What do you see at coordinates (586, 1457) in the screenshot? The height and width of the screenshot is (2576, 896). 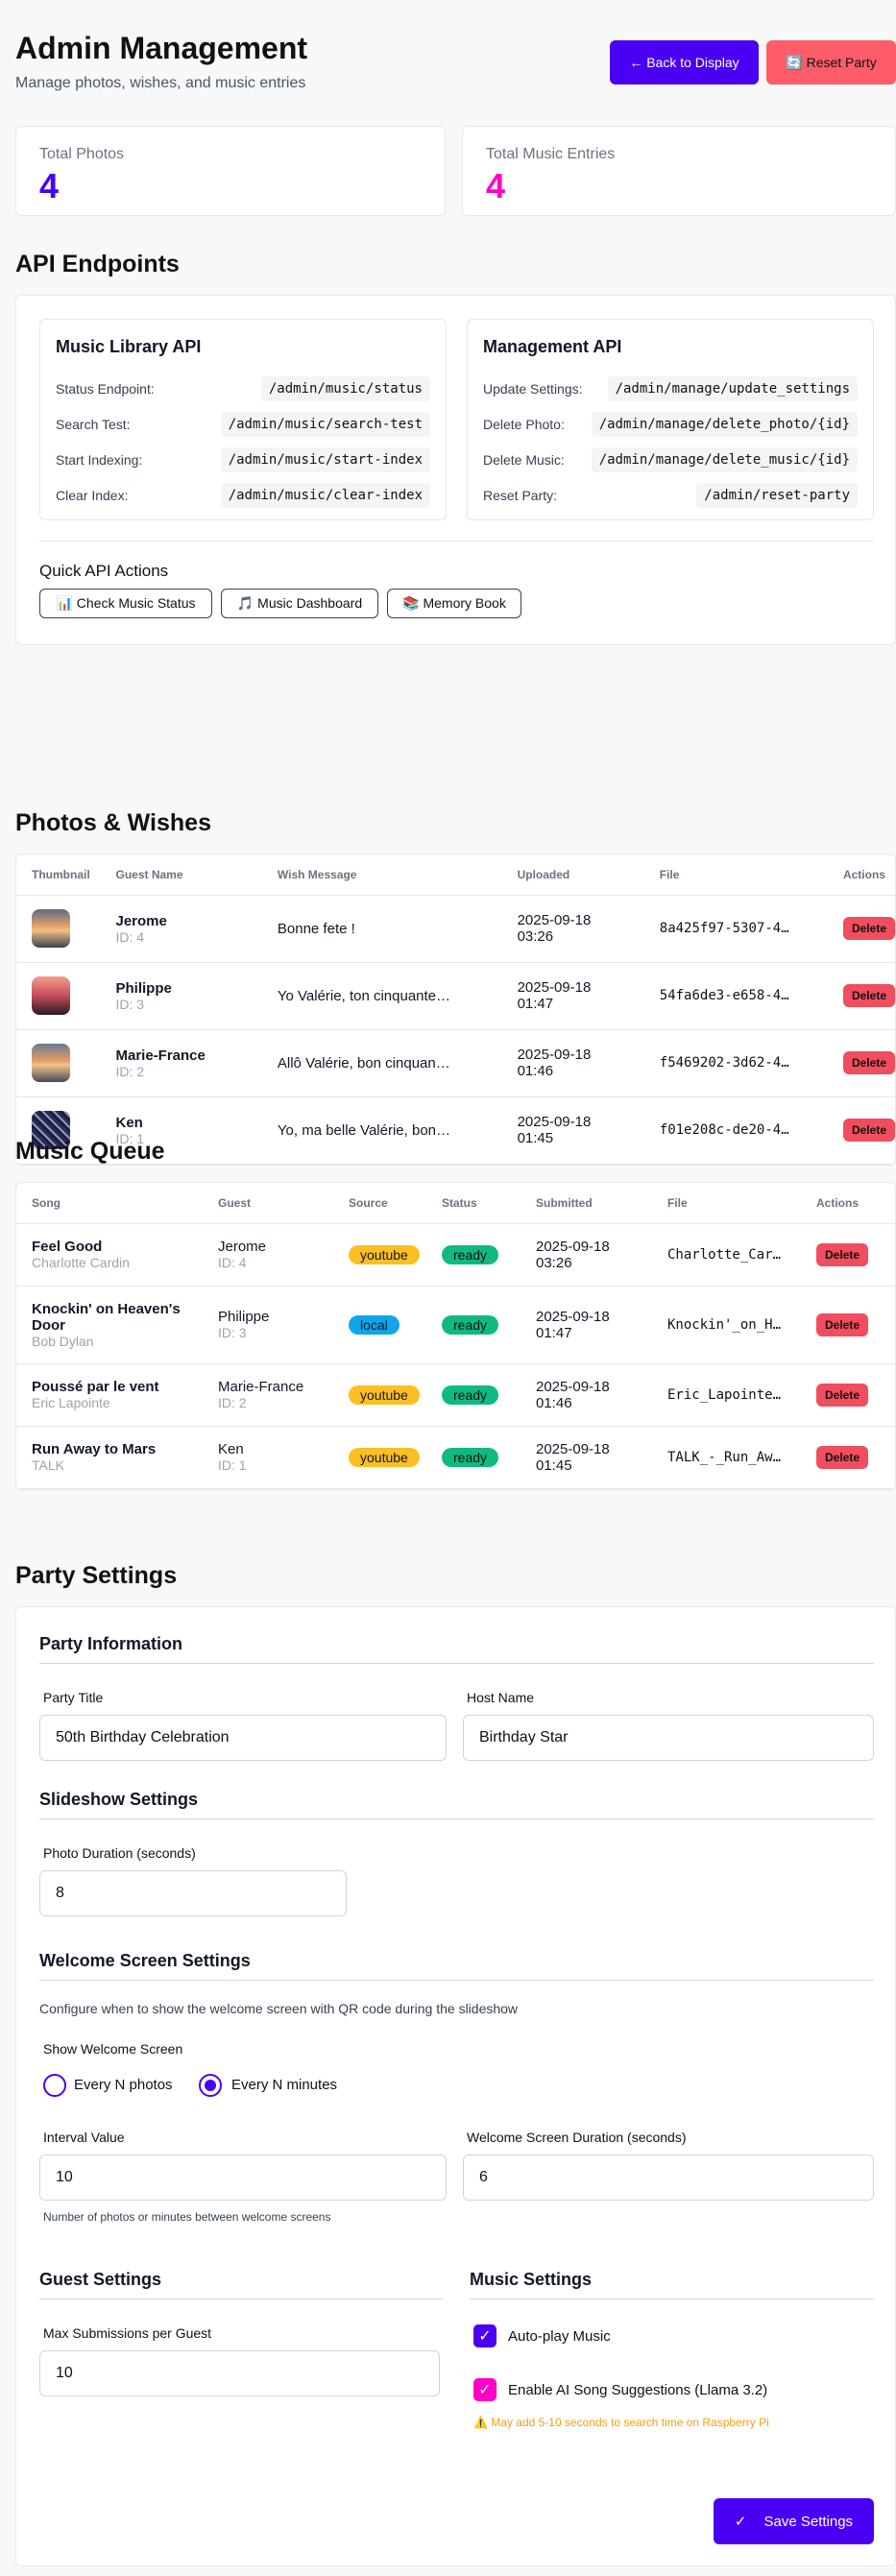 I see `submitted-cell: 2025-09-18 01:45` at bounding box center [586, 1457].